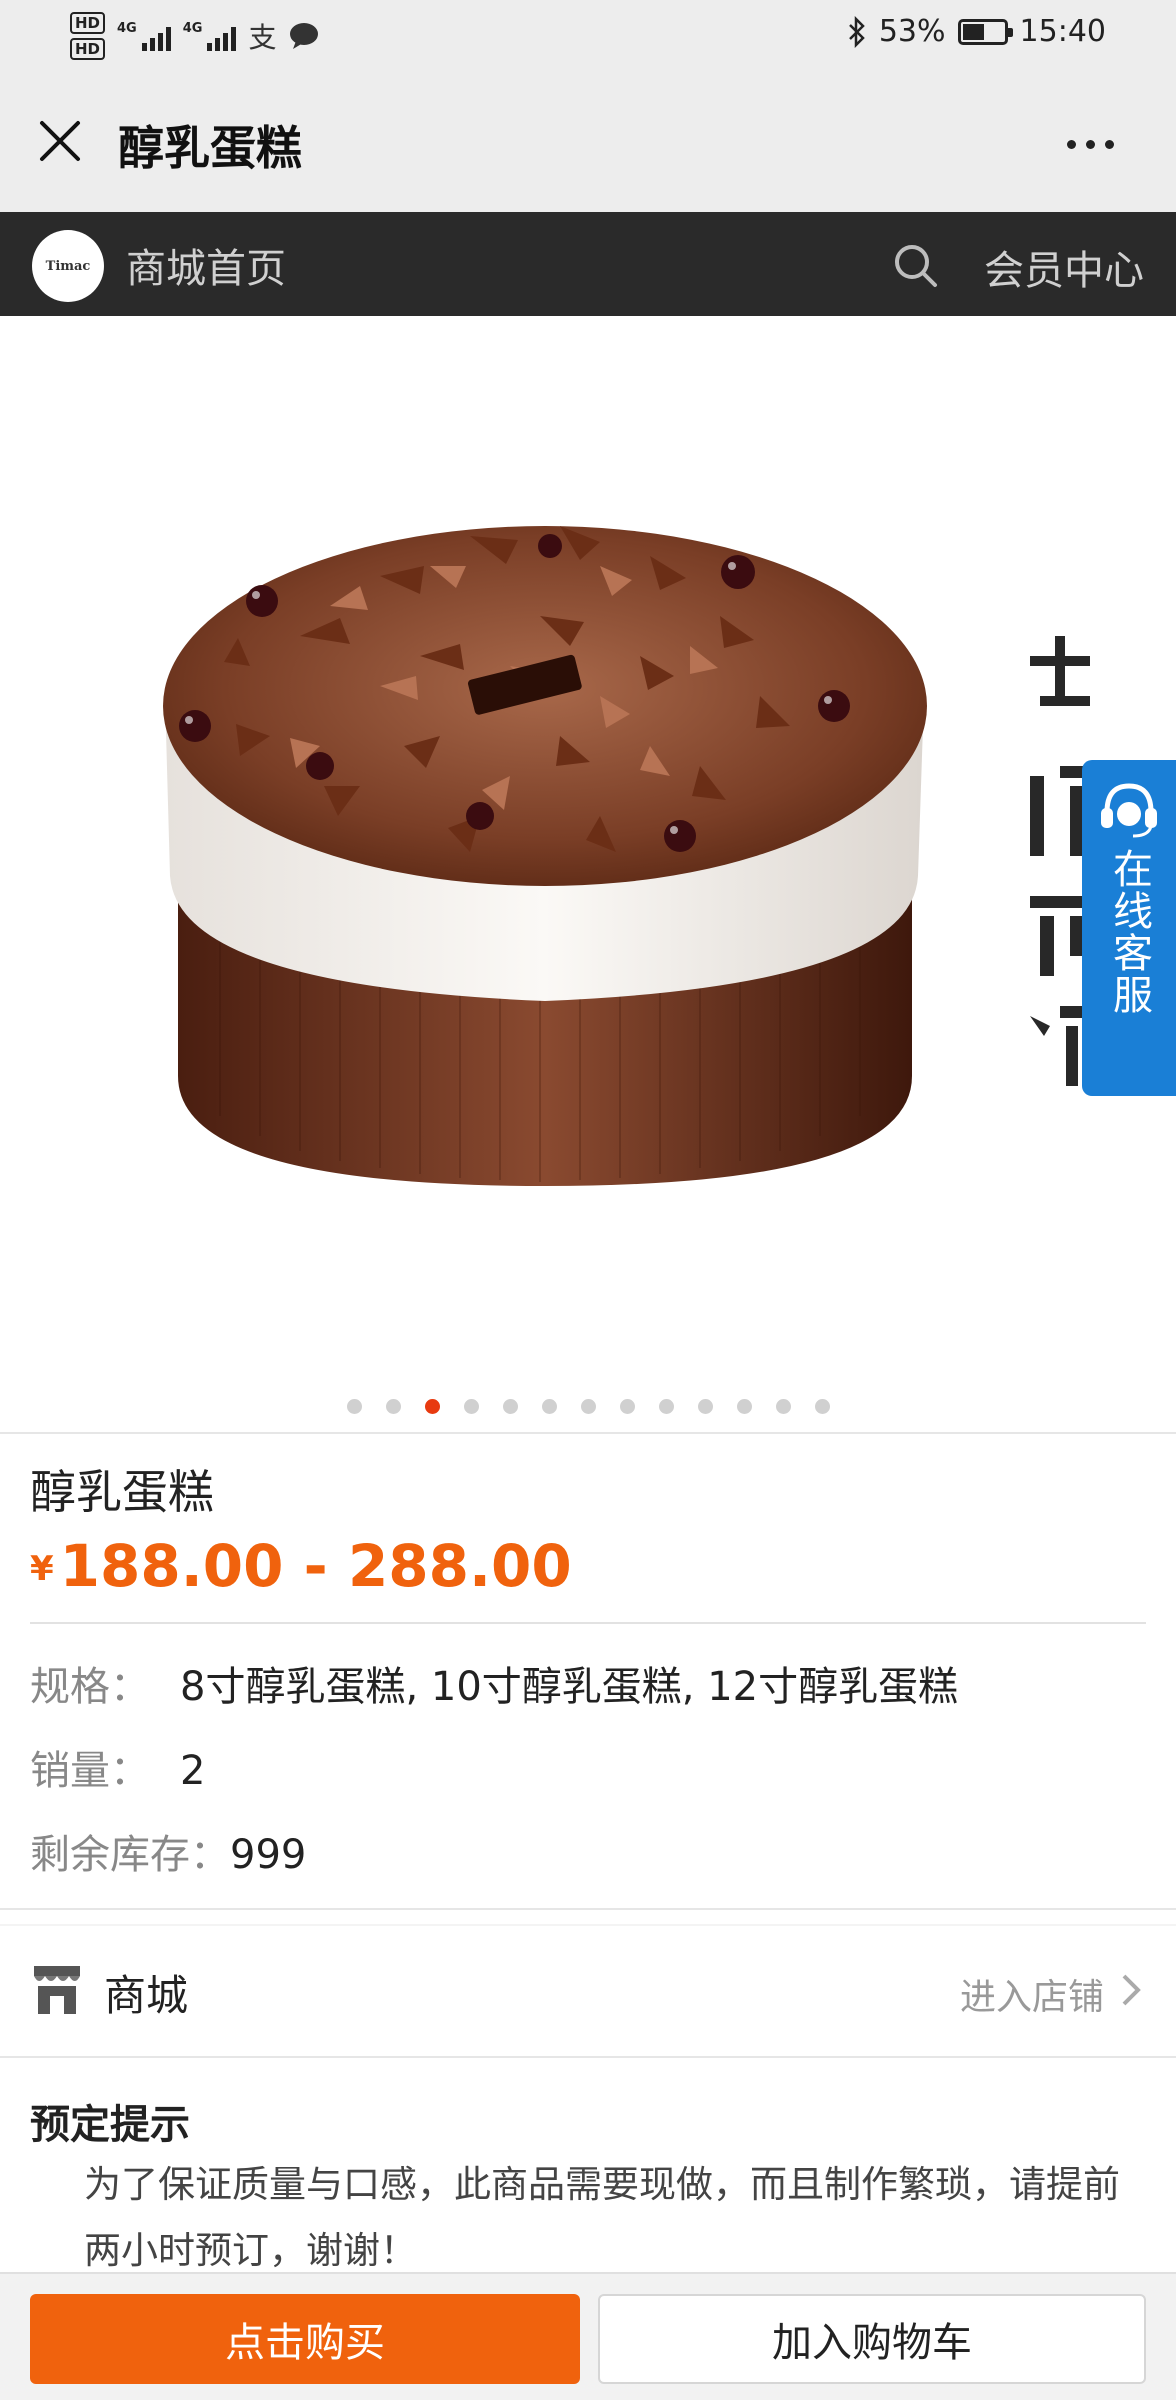  I want to click on mall-logo-text: Timac, so click(68, 266).